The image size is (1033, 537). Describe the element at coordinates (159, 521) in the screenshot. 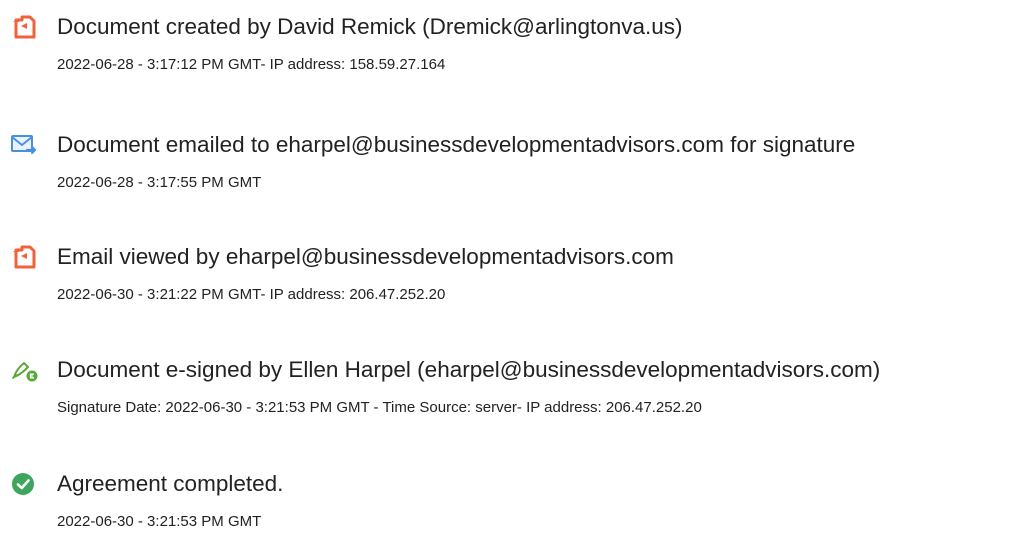

I see `event-detail: 2022-06-30 - 3:21:53 PM GMT` at that location.